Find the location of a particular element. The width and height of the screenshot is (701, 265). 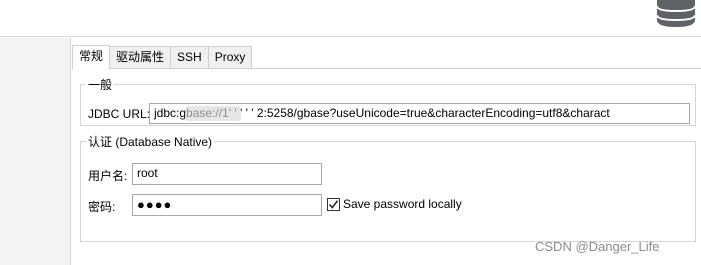

jdbc-url-label: JDBC URL: is located at coordinates (119, 114).